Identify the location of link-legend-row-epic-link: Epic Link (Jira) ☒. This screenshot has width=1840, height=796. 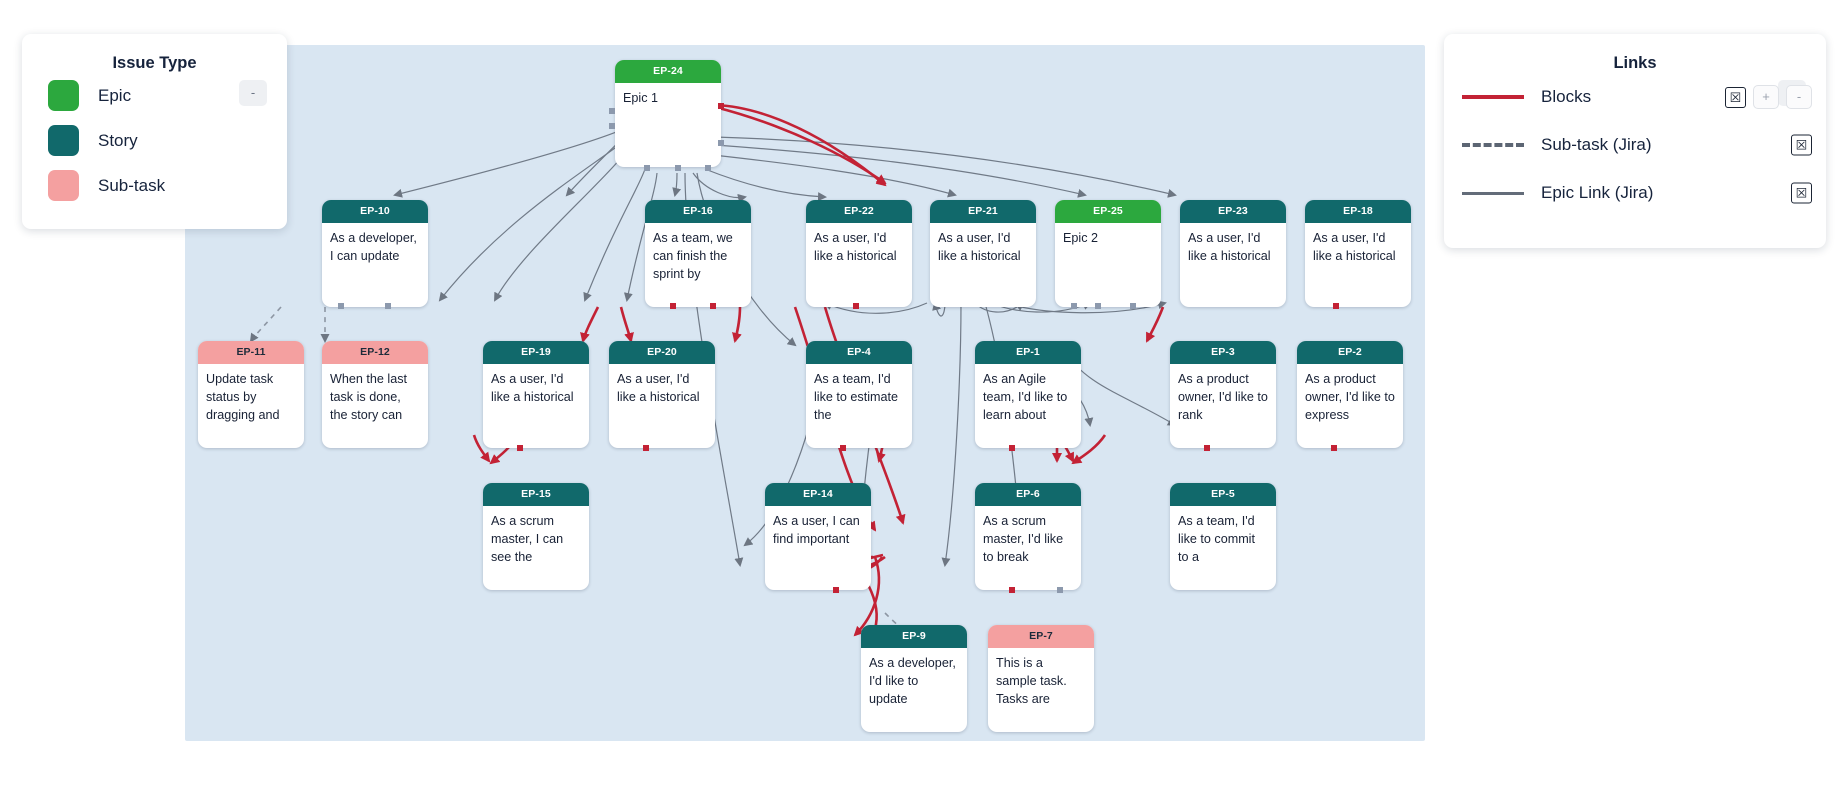
(1635, 193).